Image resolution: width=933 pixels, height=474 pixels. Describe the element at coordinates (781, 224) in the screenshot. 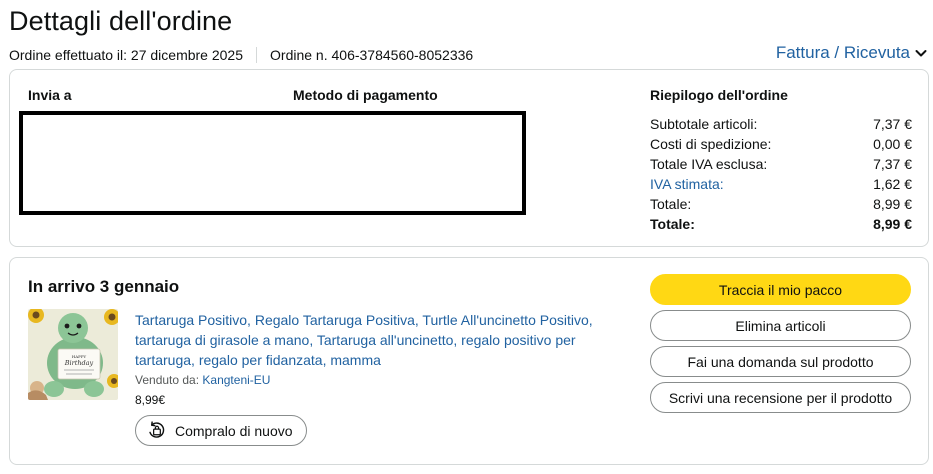

I see `summary-grand-total: Totale: 8,99 €` at that location.